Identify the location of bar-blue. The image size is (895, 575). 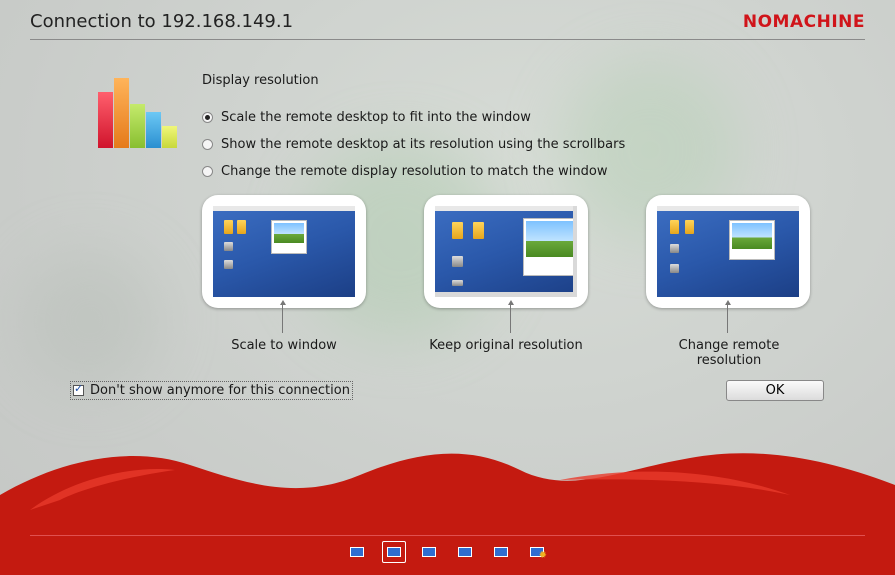
(153, 130).